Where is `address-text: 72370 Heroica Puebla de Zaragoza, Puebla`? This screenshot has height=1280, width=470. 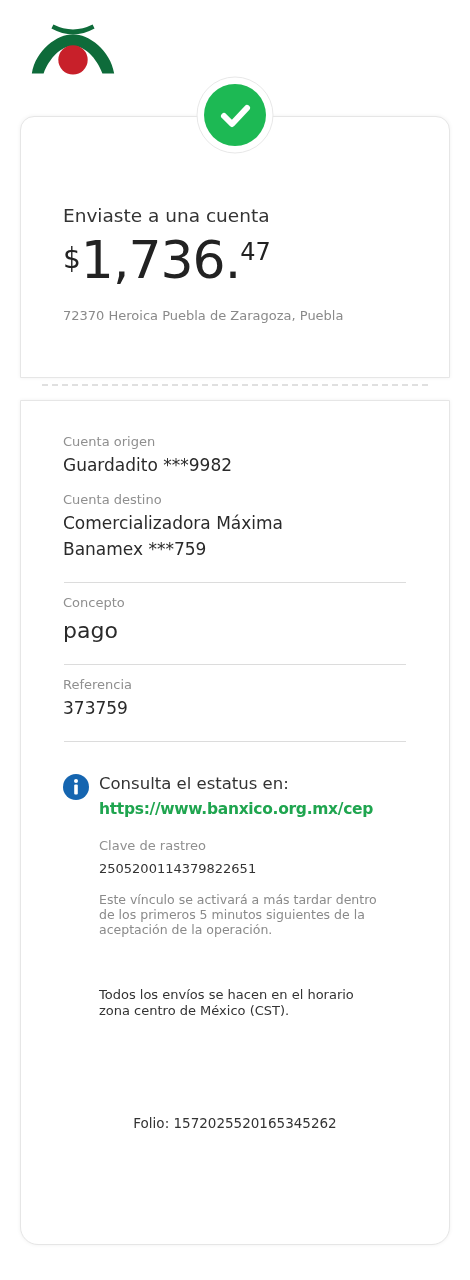 address-text: 72370 Heroica Puebla de Zaragoza, Puebla is located at coordinates (204, 315).